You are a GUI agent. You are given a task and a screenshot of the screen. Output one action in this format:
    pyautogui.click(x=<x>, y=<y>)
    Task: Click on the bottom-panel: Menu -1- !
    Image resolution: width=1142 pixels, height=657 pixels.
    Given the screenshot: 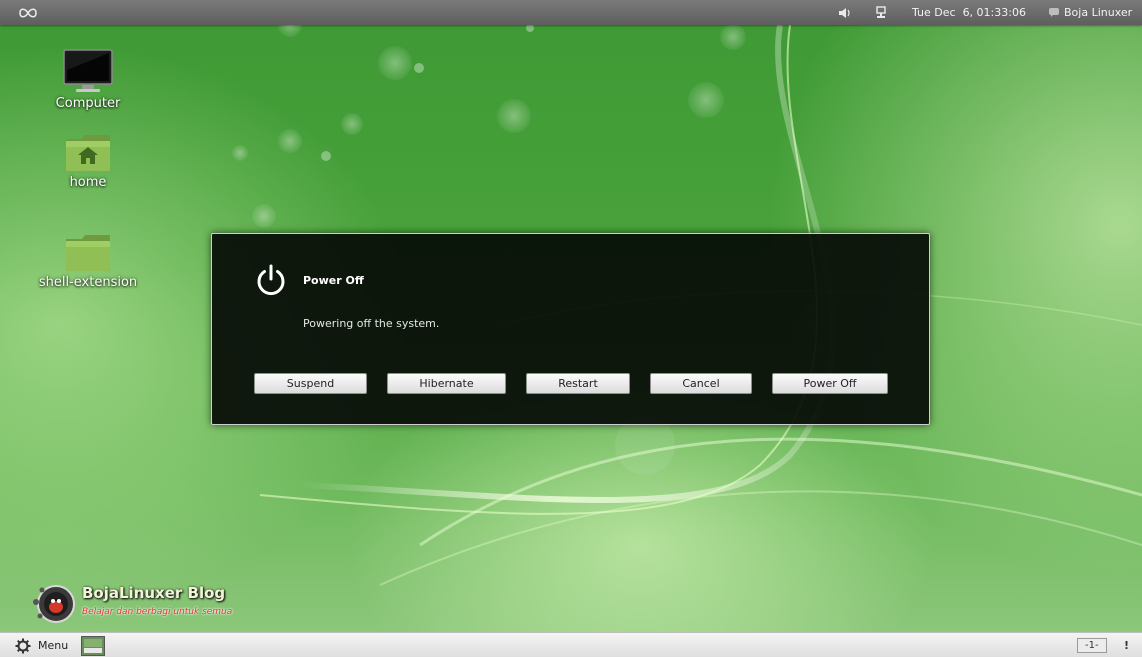 What is the action you would take?
    pyautogui.click(x=571, y=644)
    